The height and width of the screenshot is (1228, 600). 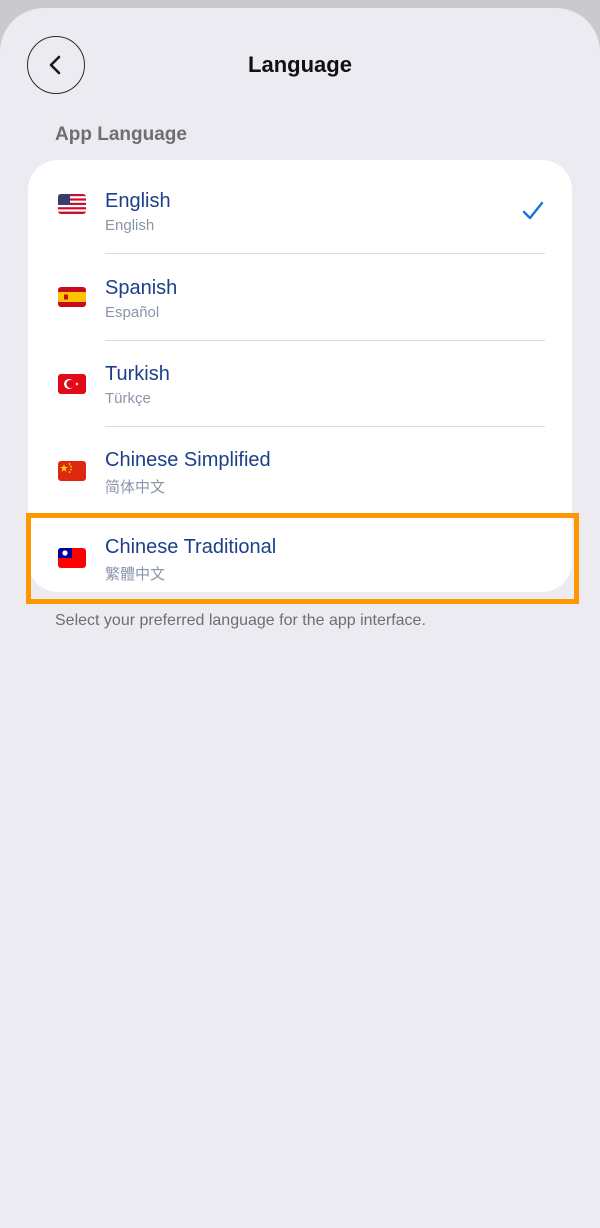 I want to click on language-native-name: 简体中文, so click(x=135, y=487).